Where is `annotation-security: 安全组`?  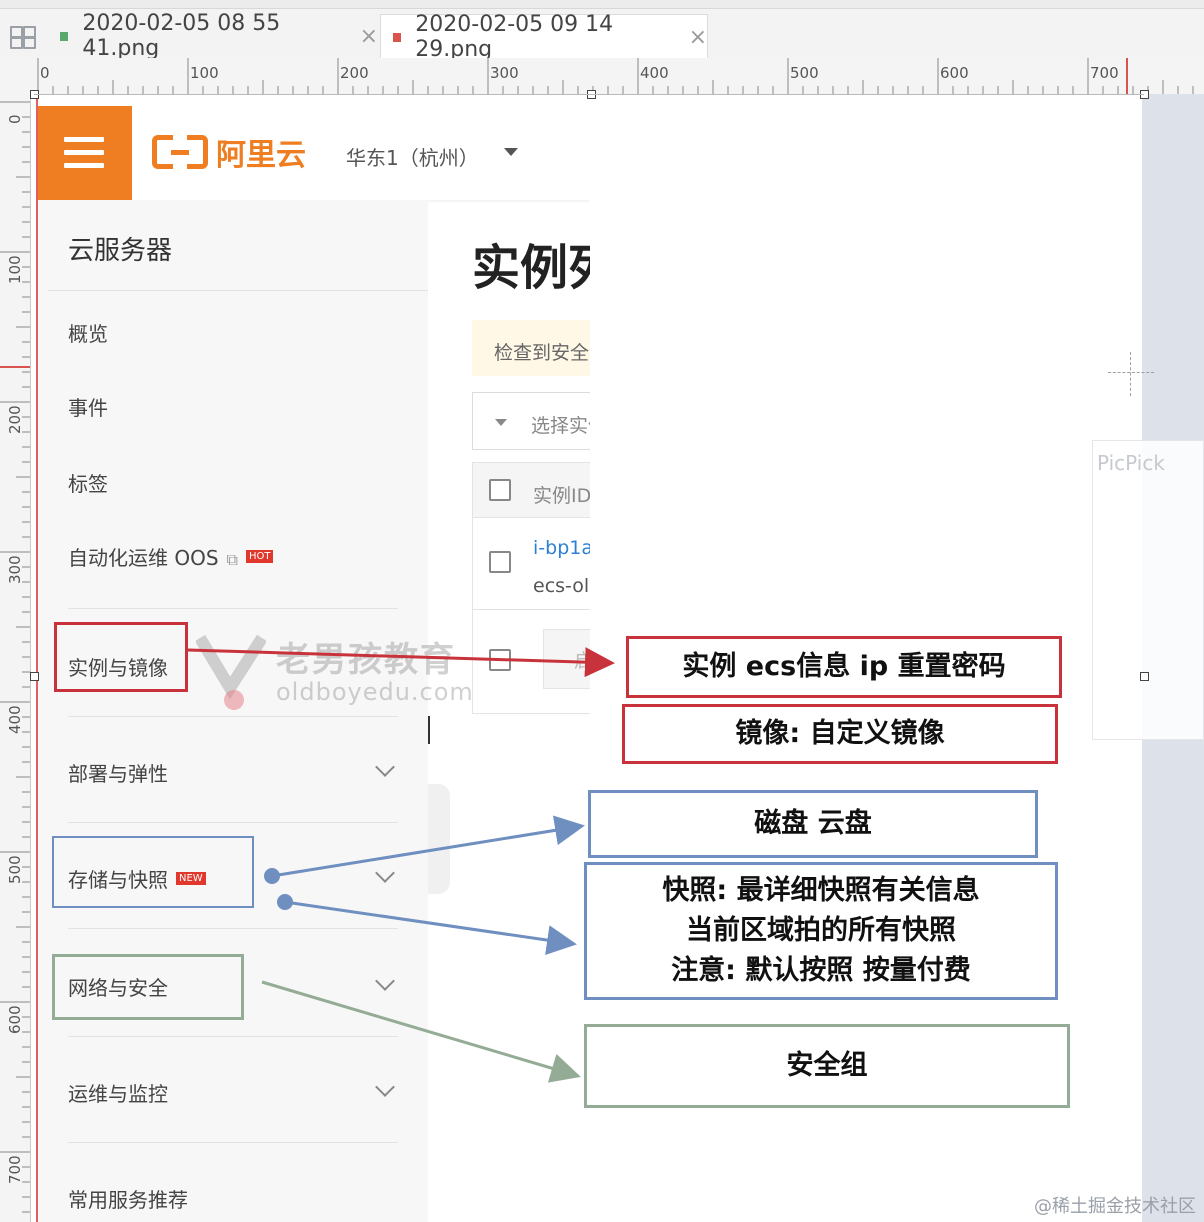 annotation-security: 安全组 is located at coordinates (827, 1066).